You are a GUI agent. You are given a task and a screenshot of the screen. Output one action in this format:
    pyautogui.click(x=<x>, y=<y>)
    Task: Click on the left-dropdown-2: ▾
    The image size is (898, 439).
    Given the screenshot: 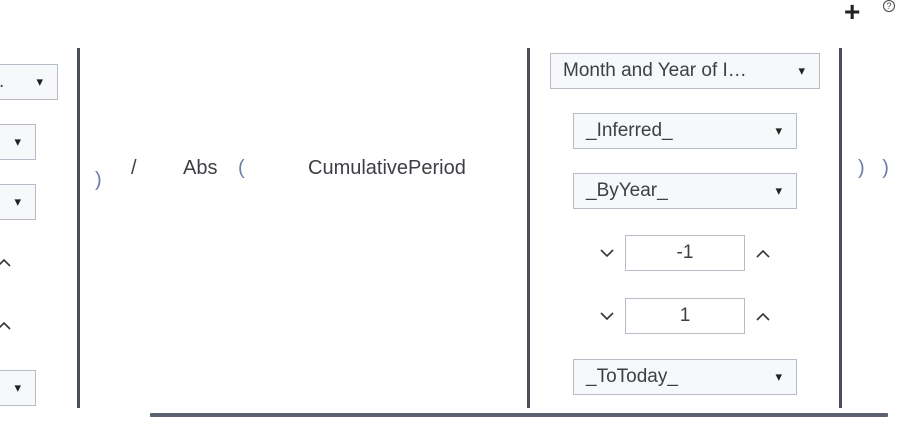 What is the action you would take?
    pyautogui.click(x=18, y=142)
    